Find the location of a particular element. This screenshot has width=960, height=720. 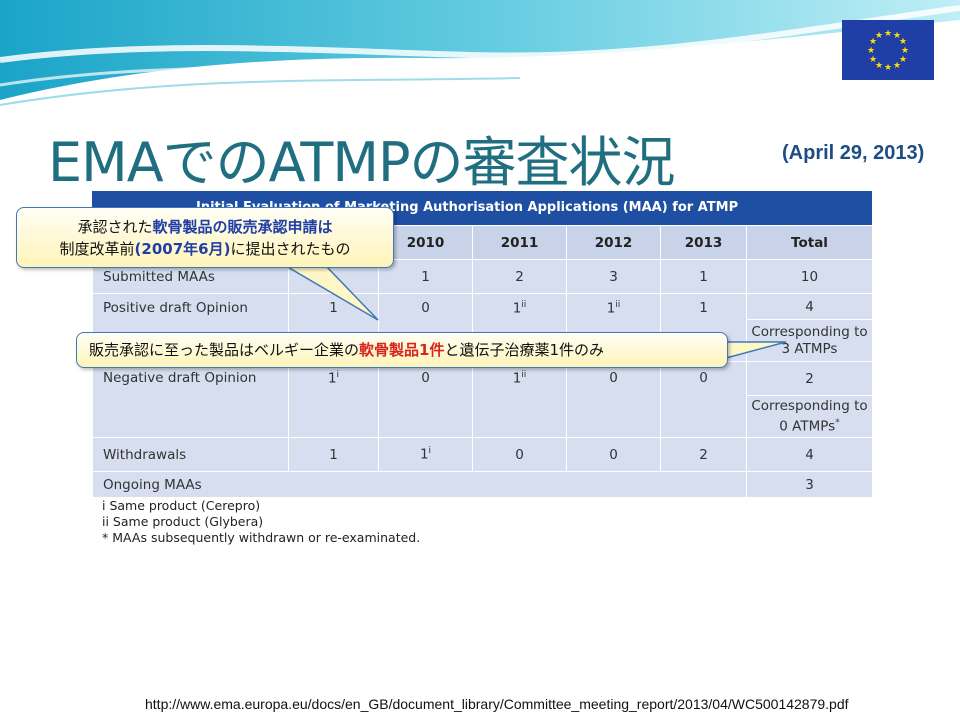

products-callout: 販売承認に至った製品はベルギー企業の軟骨製品1件と遺伝子治療薬1件のみ is located at coordinates (402, 350).